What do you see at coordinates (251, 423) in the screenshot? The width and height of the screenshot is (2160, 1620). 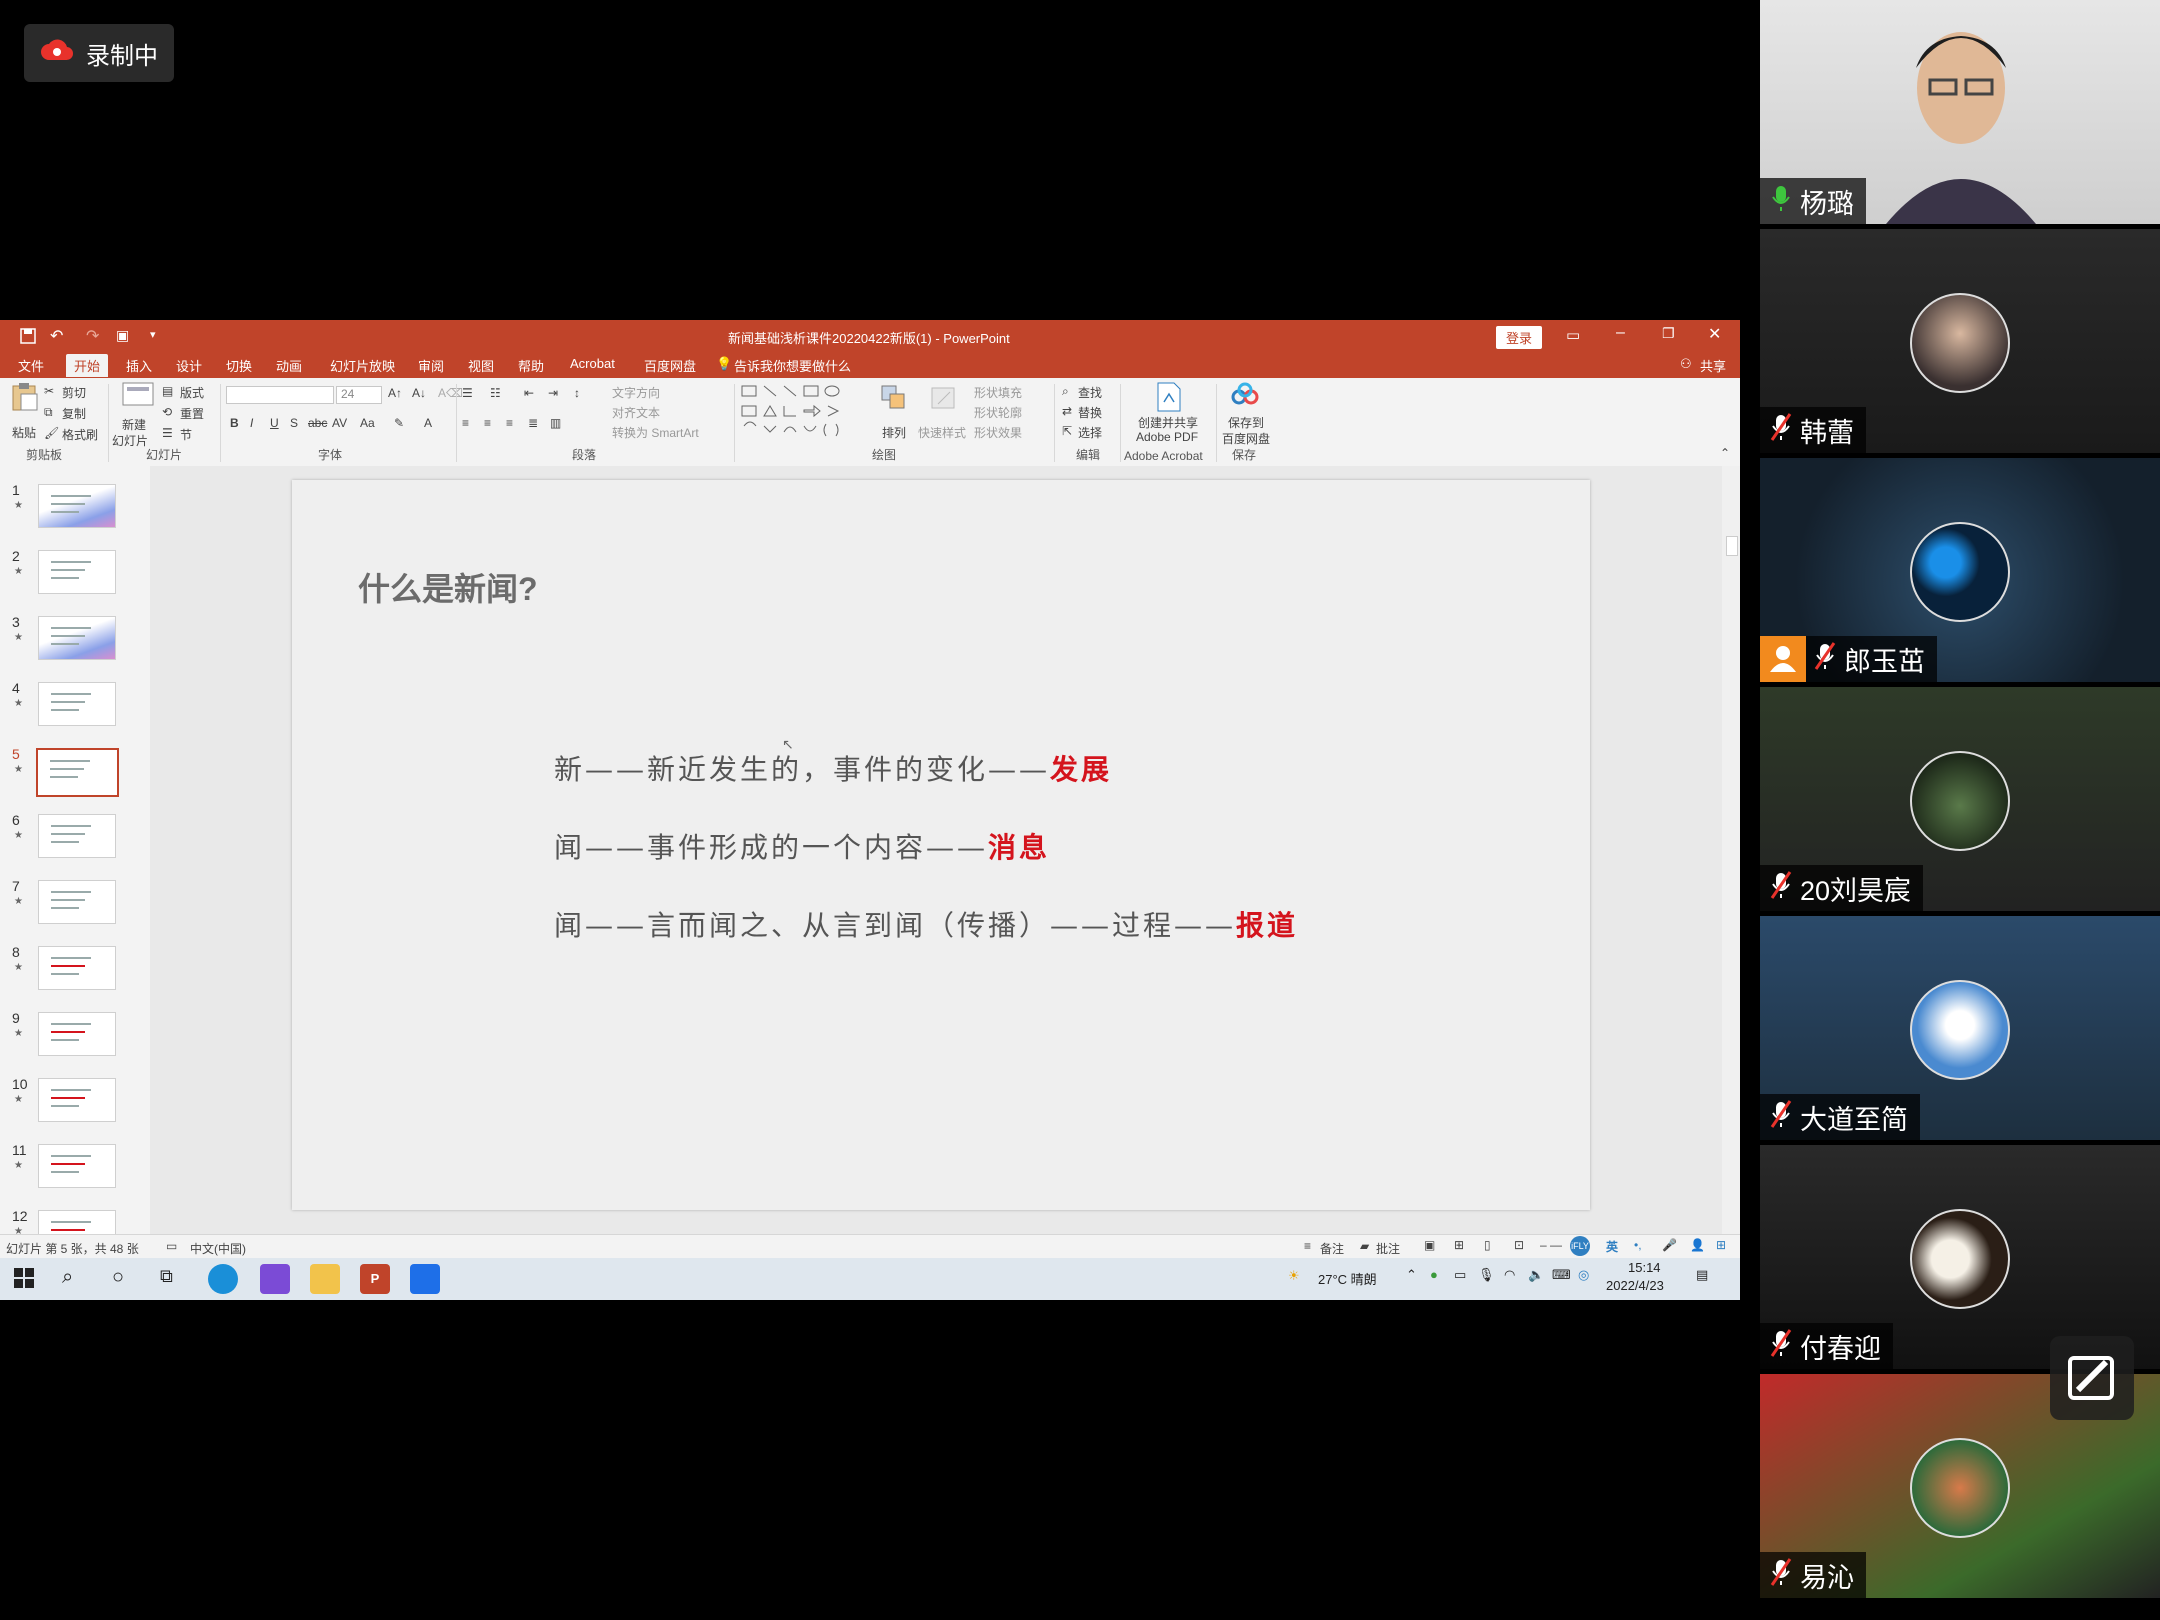 I see `italic-icon: I` at bounding box center [251, 423].